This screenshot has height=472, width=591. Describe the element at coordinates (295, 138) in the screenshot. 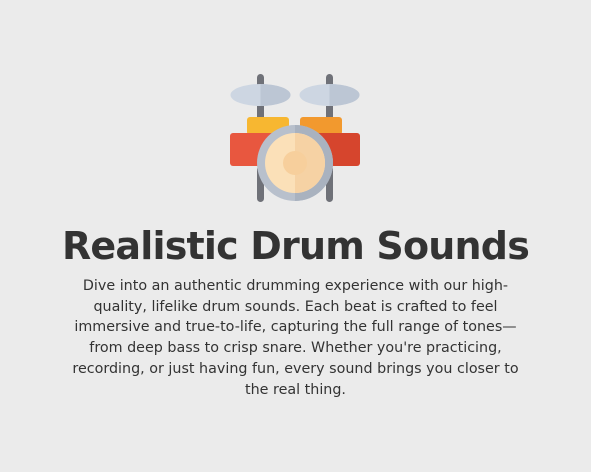

I see `drum-kit-icon` at that location.